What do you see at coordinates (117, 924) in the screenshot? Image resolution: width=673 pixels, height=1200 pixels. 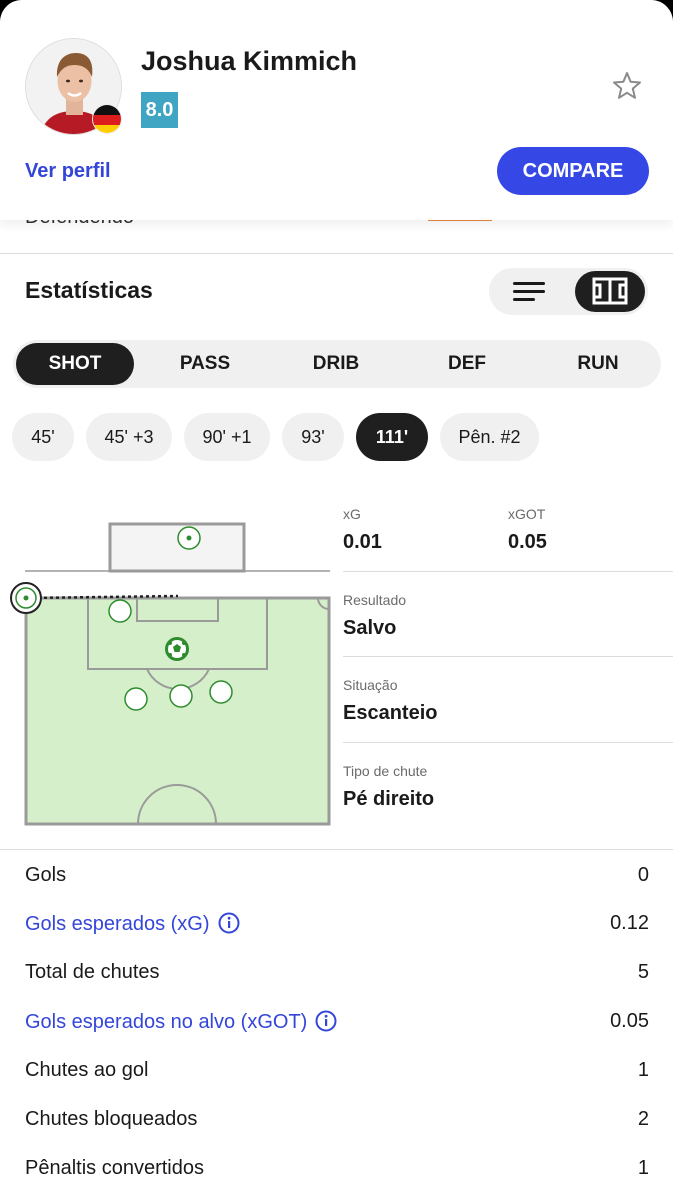 I see `stat-label-link: Gols esperados (xG)` at bounding box center [117, 924].